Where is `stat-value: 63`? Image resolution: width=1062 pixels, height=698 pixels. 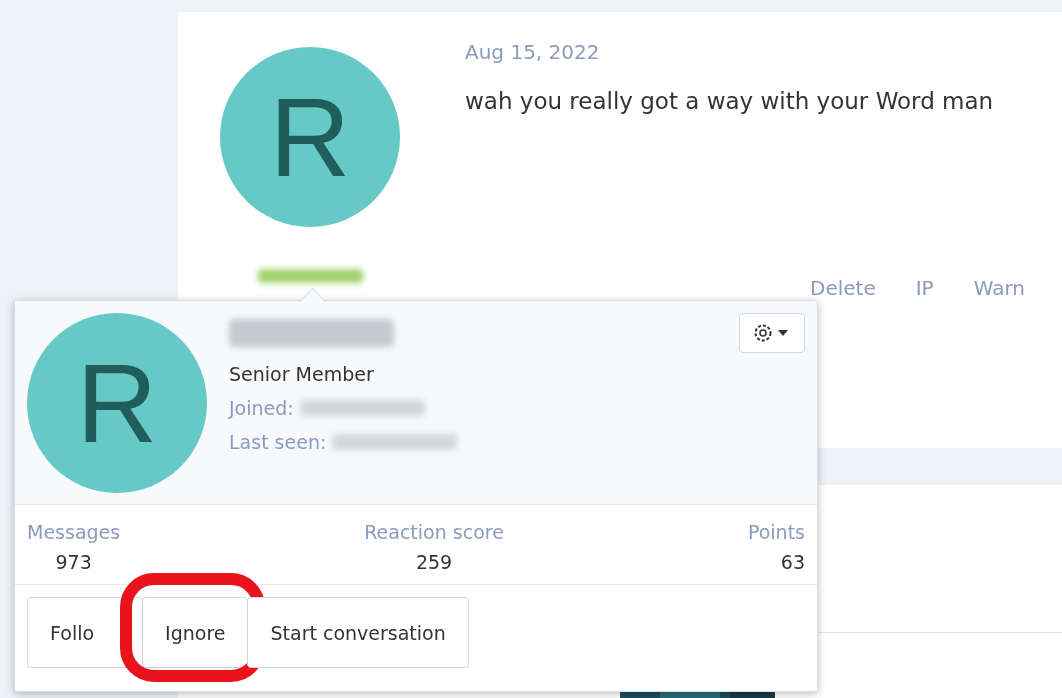 stat-value: 63 is located at coordinates (792, 562).